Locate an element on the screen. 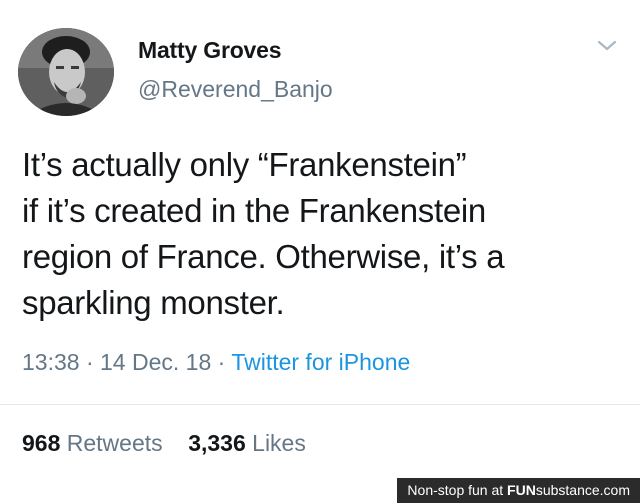  likes-label: Likes is located at coordinates (279, 443).